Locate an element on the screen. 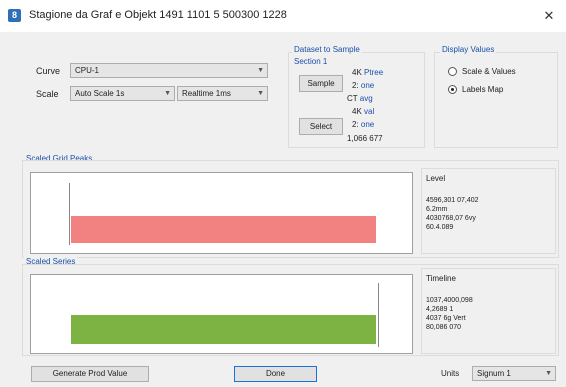 This screenshot has width=566, height=387. bottom-bar is located at coordinates (223, 329).